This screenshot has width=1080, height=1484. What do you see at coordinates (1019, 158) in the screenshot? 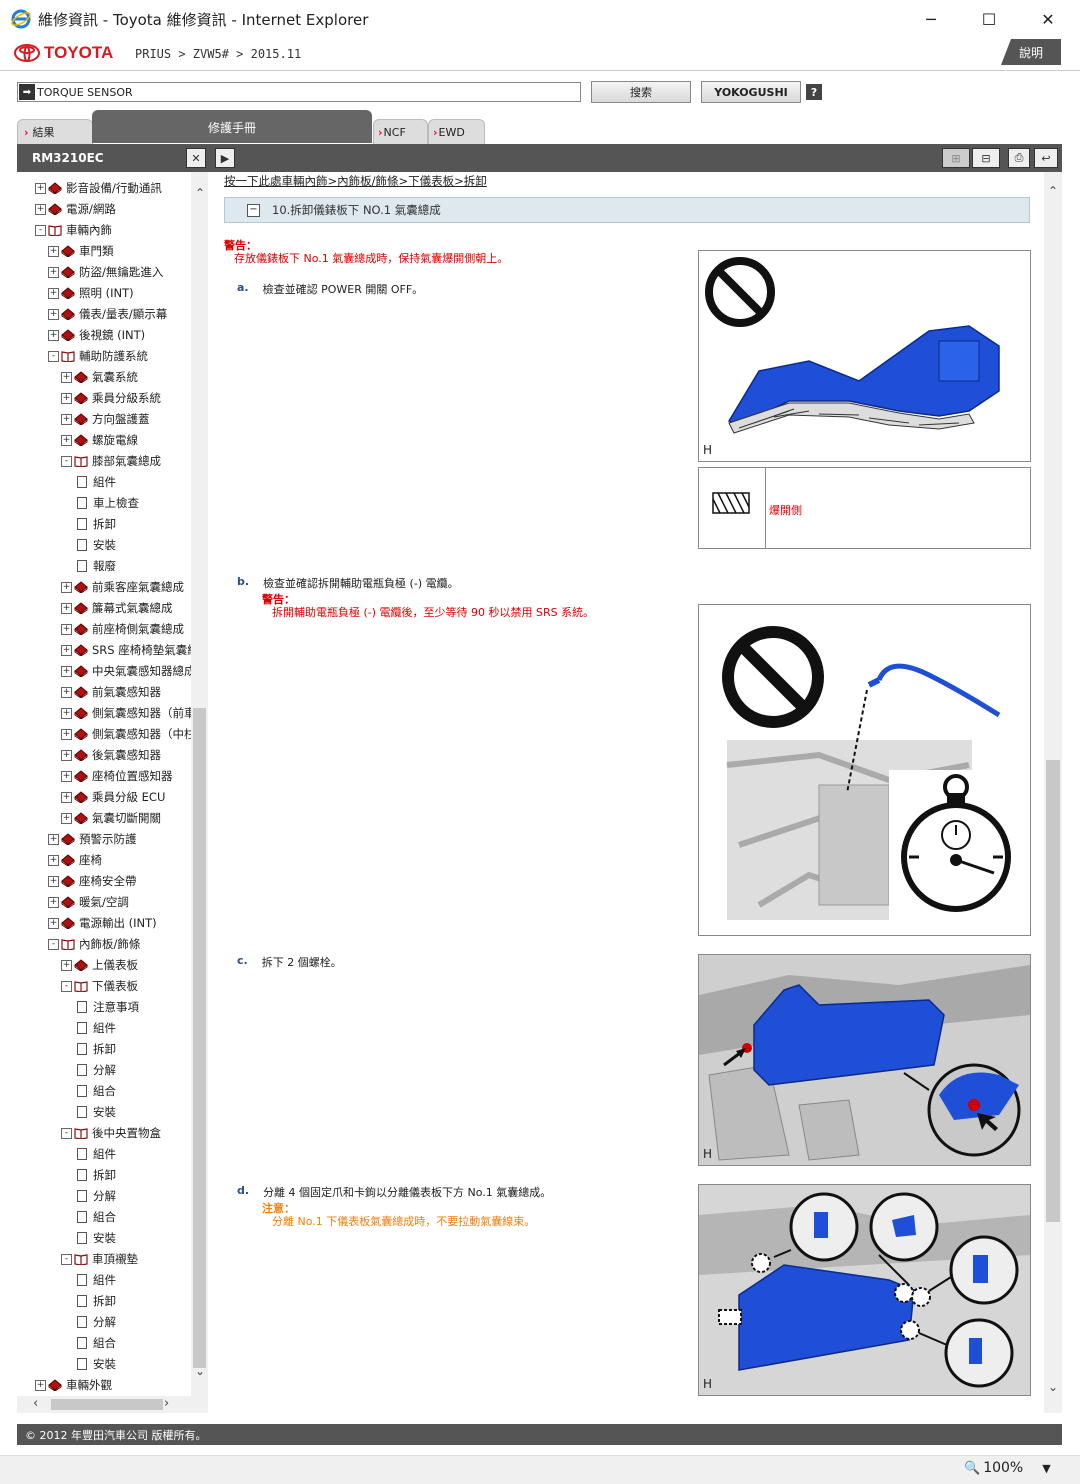
I see `print-icon: ⎙` at bounding box center [1019, 158].